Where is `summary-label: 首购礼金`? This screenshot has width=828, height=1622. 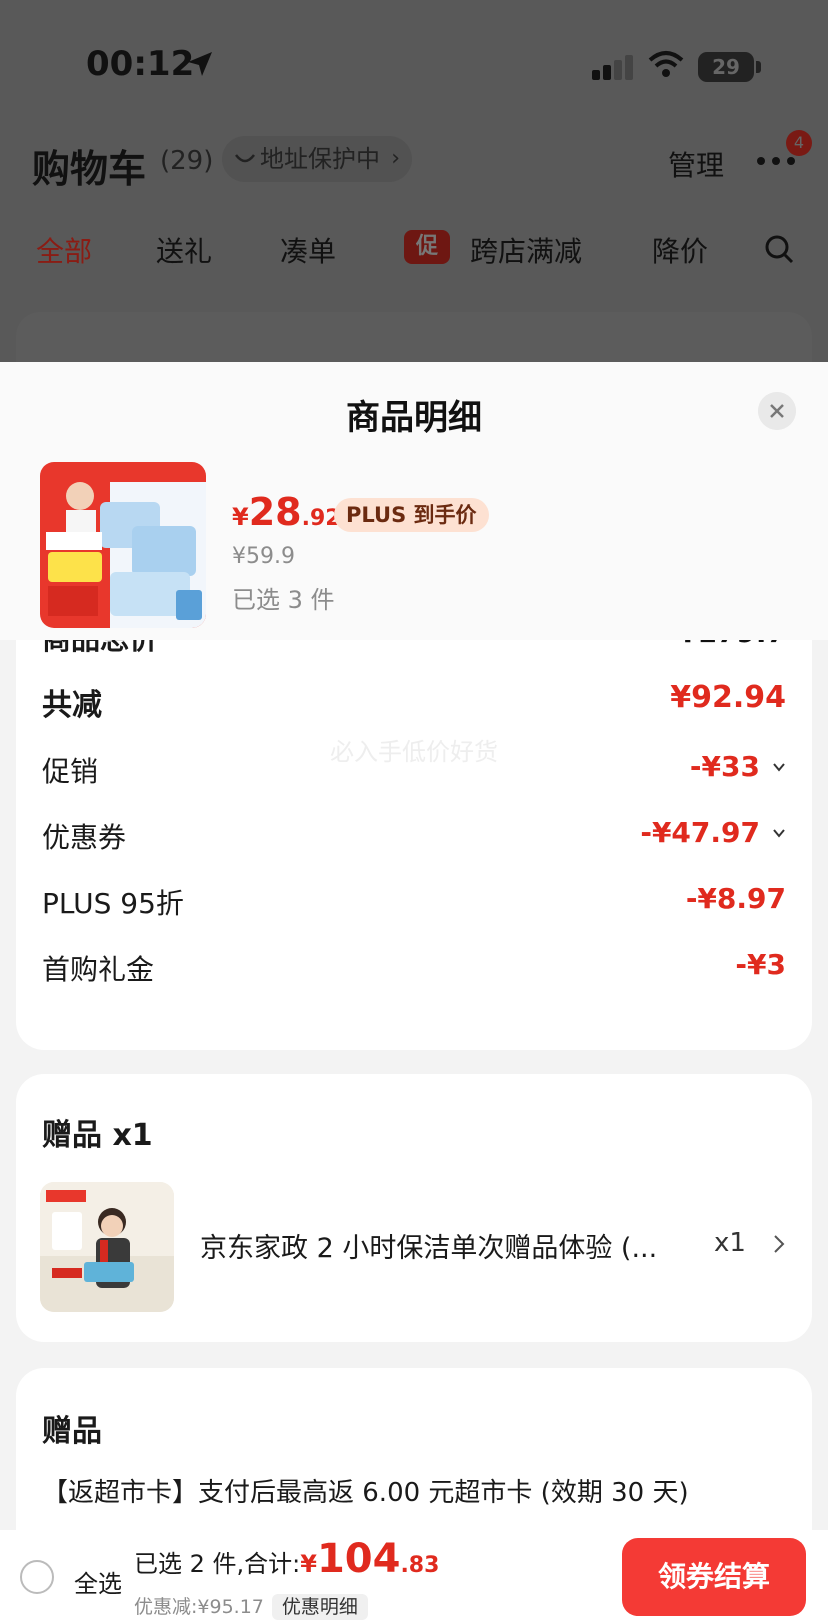
summary-label: 首购礼金 is located at coordinates (98, 969).